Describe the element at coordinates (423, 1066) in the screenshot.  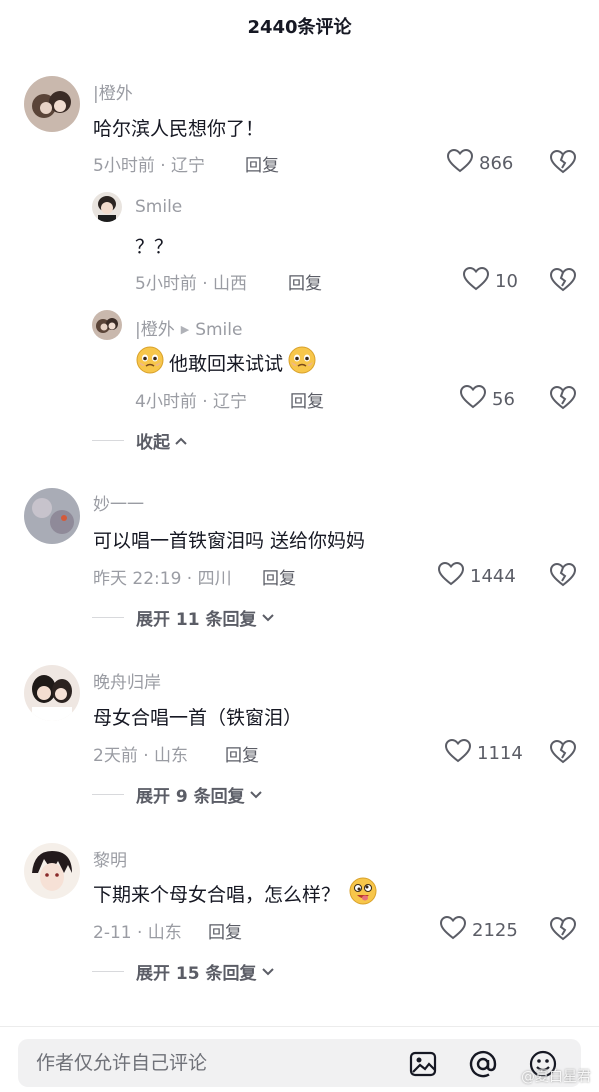
I see `image-icon` at that location.